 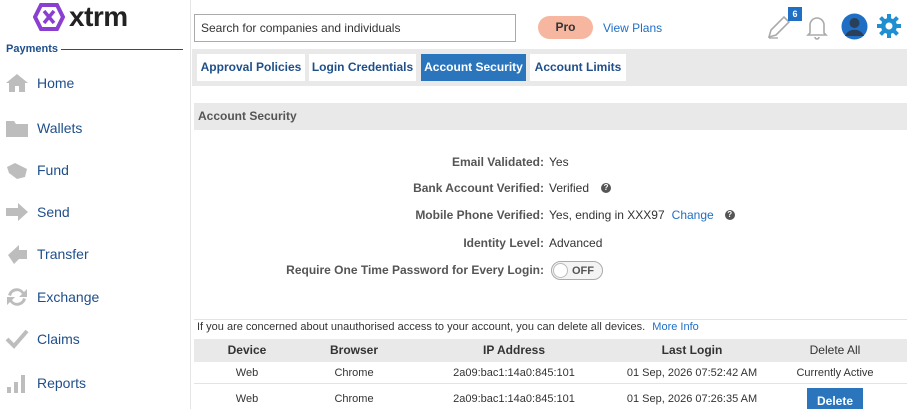 I want to click on field-value: OFF, so click(x=577, y=270).